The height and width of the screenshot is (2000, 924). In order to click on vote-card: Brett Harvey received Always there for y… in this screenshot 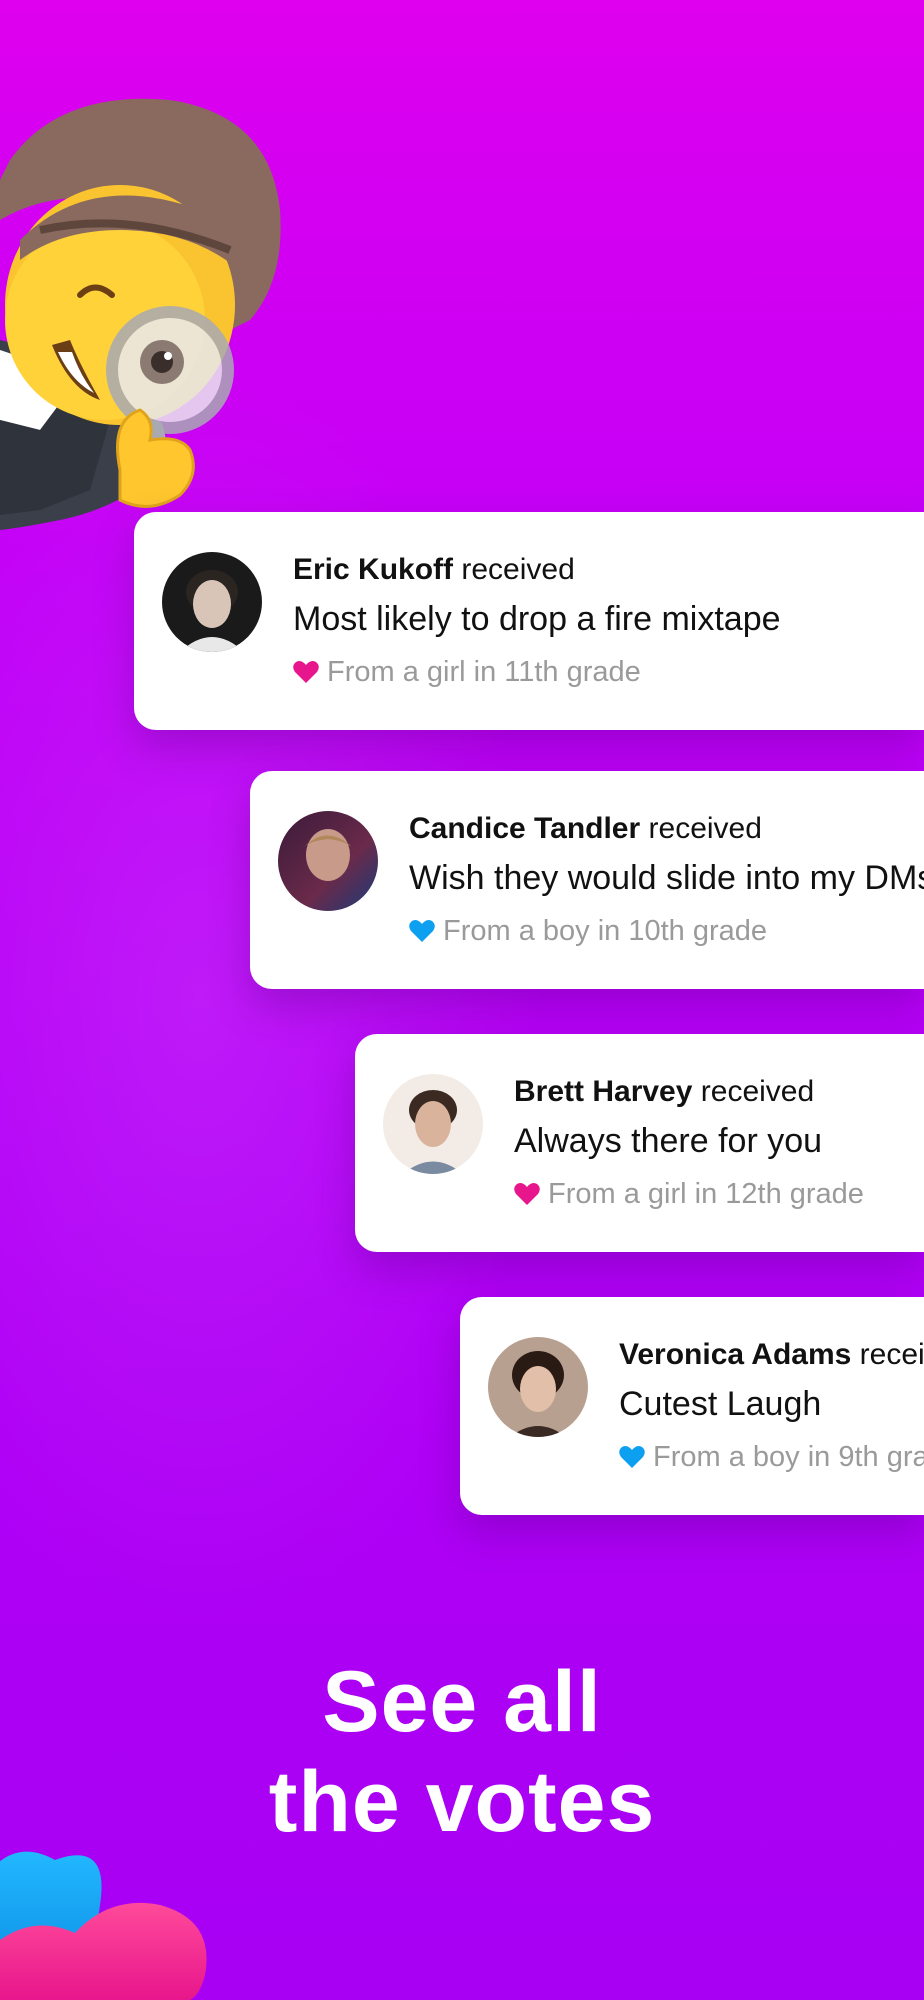, I will do `click(639, 1143)`.